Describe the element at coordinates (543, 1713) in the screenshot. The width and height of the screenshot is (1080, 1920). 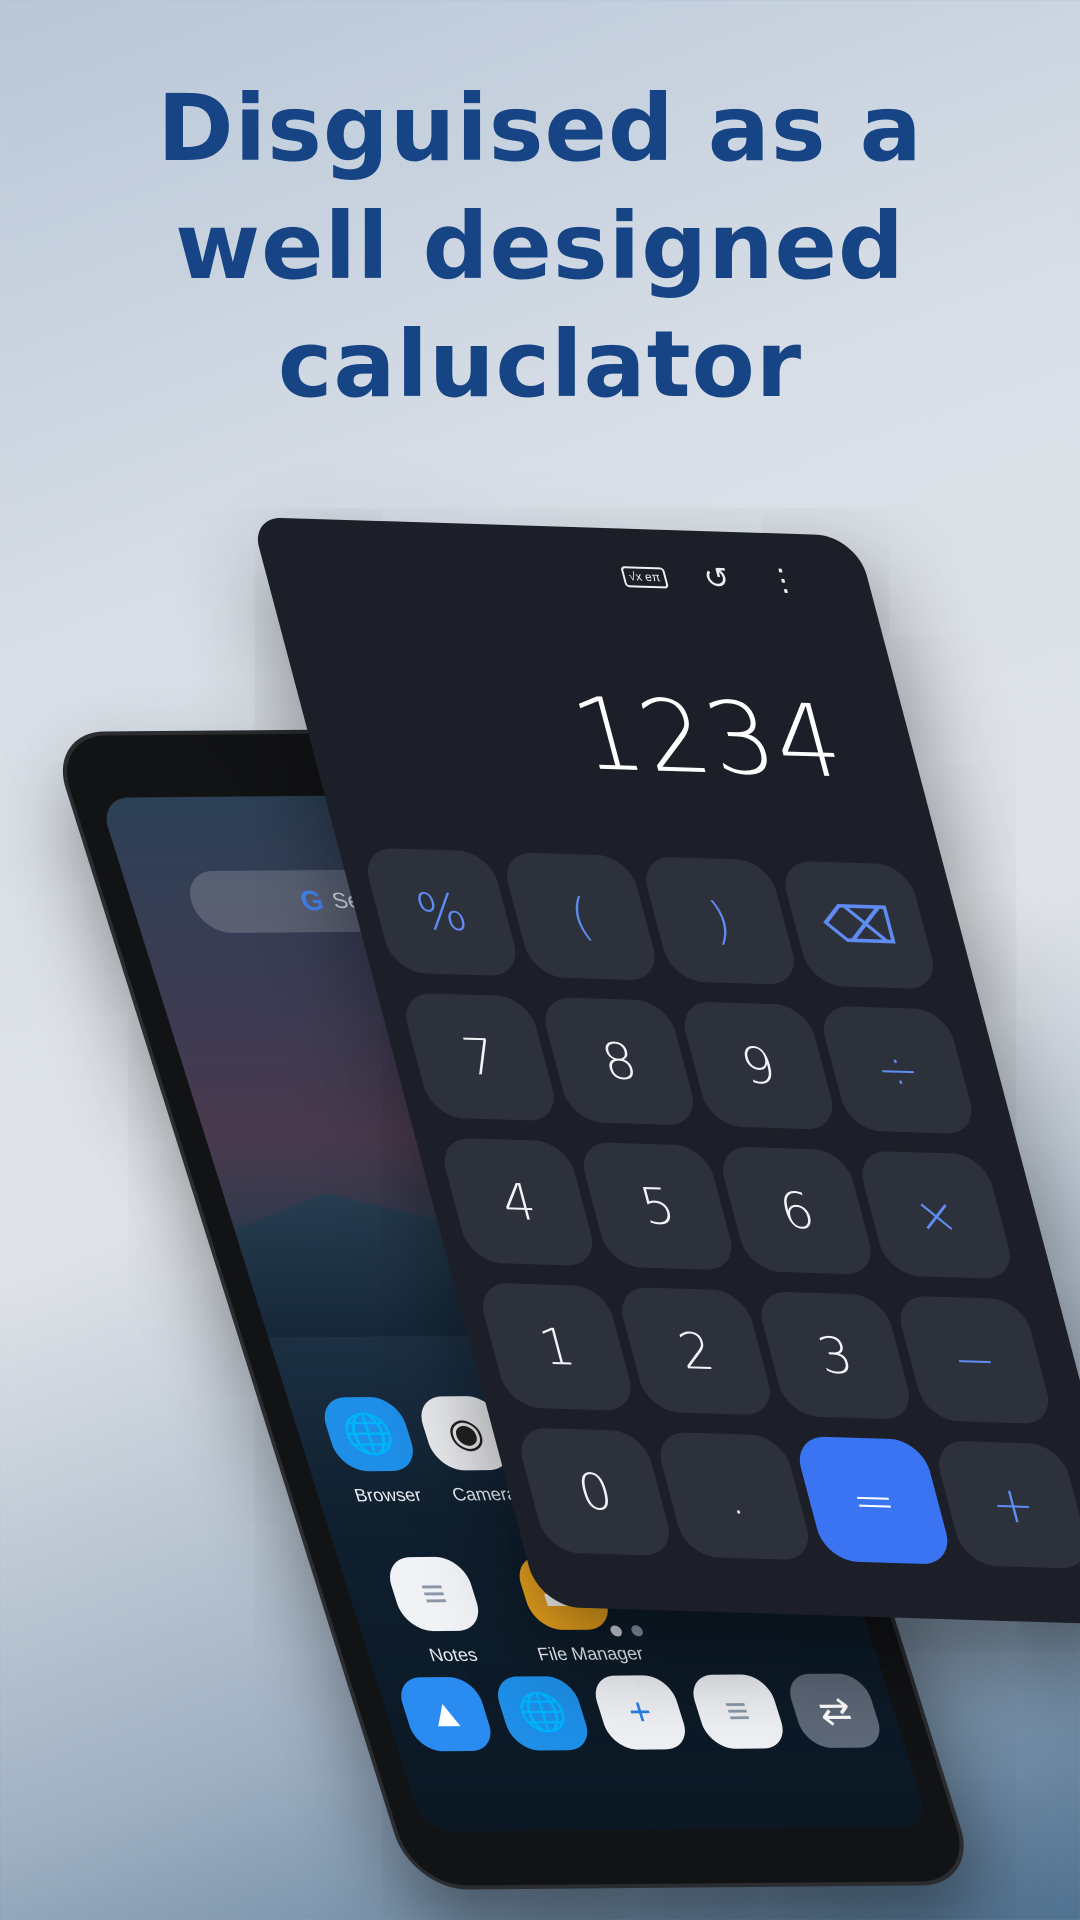
I see `browser-icon: 🌐` at that location.